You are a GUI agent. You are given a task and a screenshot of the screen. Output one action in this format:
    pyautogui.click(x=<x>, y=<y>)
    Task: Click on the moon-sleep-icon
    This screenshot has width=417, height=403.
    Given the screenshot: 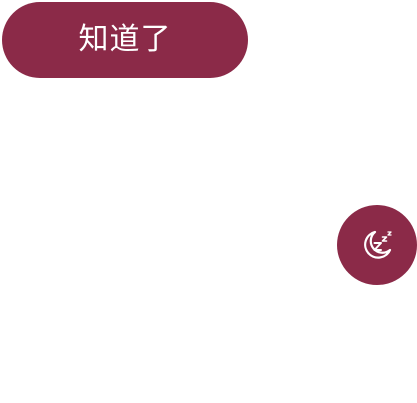 What is the action you would take?
    pyautogui.click(x=377, y=245)
    